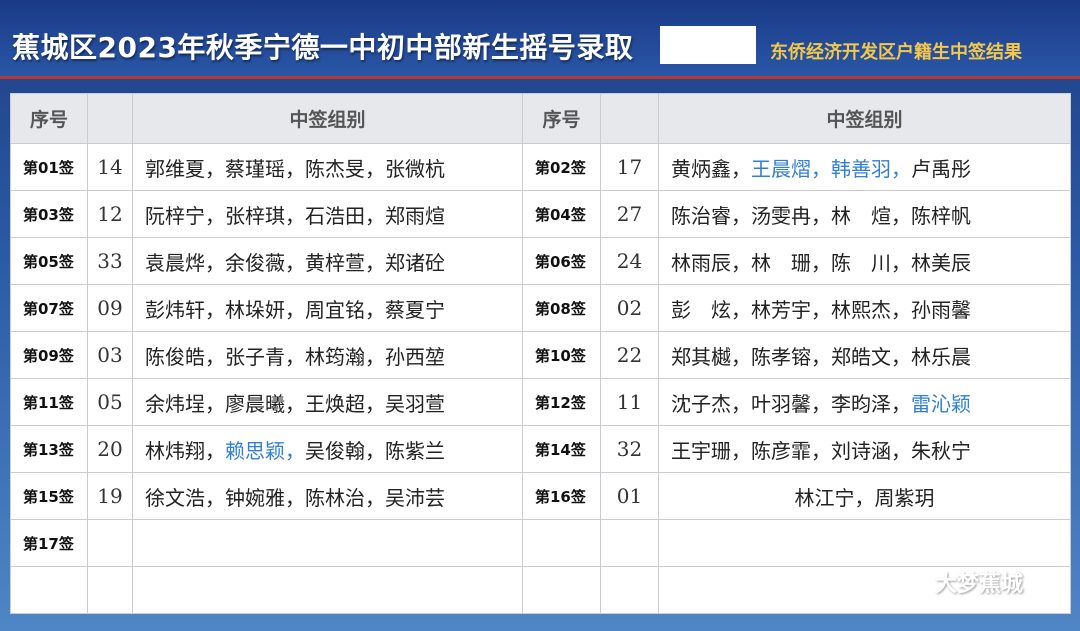  What do you see at coordinates (110, 308) in the screenshot?
I see `lot-number: 09` at bounding box center [110, 308].